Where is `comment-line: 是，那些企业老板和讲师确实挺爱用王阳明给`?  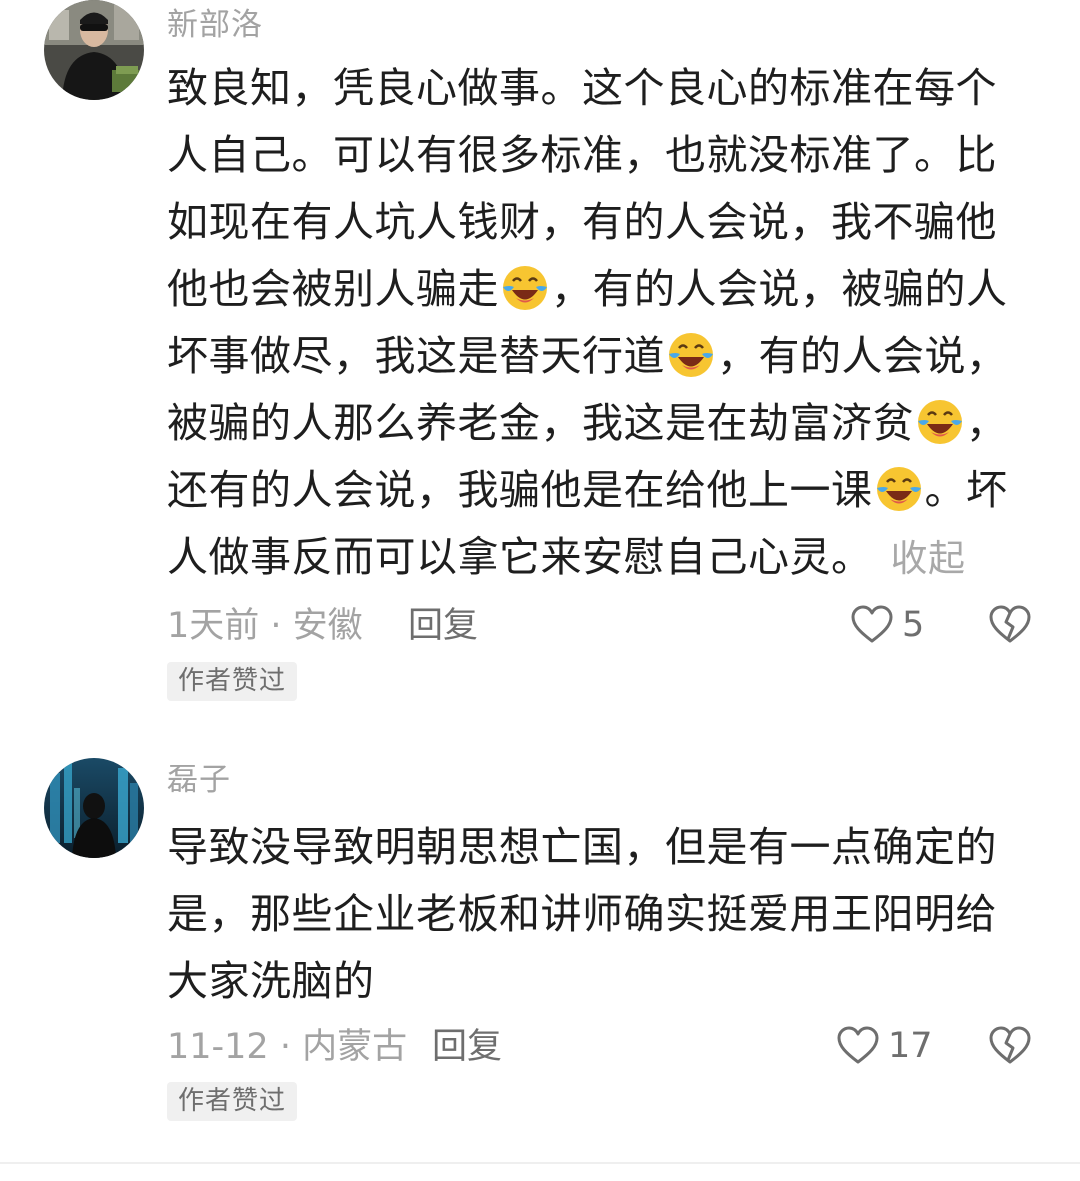
comment-line: 是，那些企业老板和讲师确实挺爱用王阳明给 is located at coordinates (597, 914).